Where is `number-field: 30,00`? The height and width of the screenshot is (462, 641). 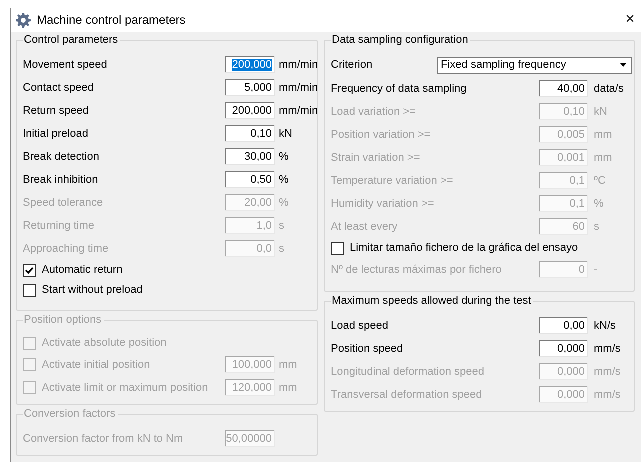
number-field: 30,00 is located at coordinates (250, 156).